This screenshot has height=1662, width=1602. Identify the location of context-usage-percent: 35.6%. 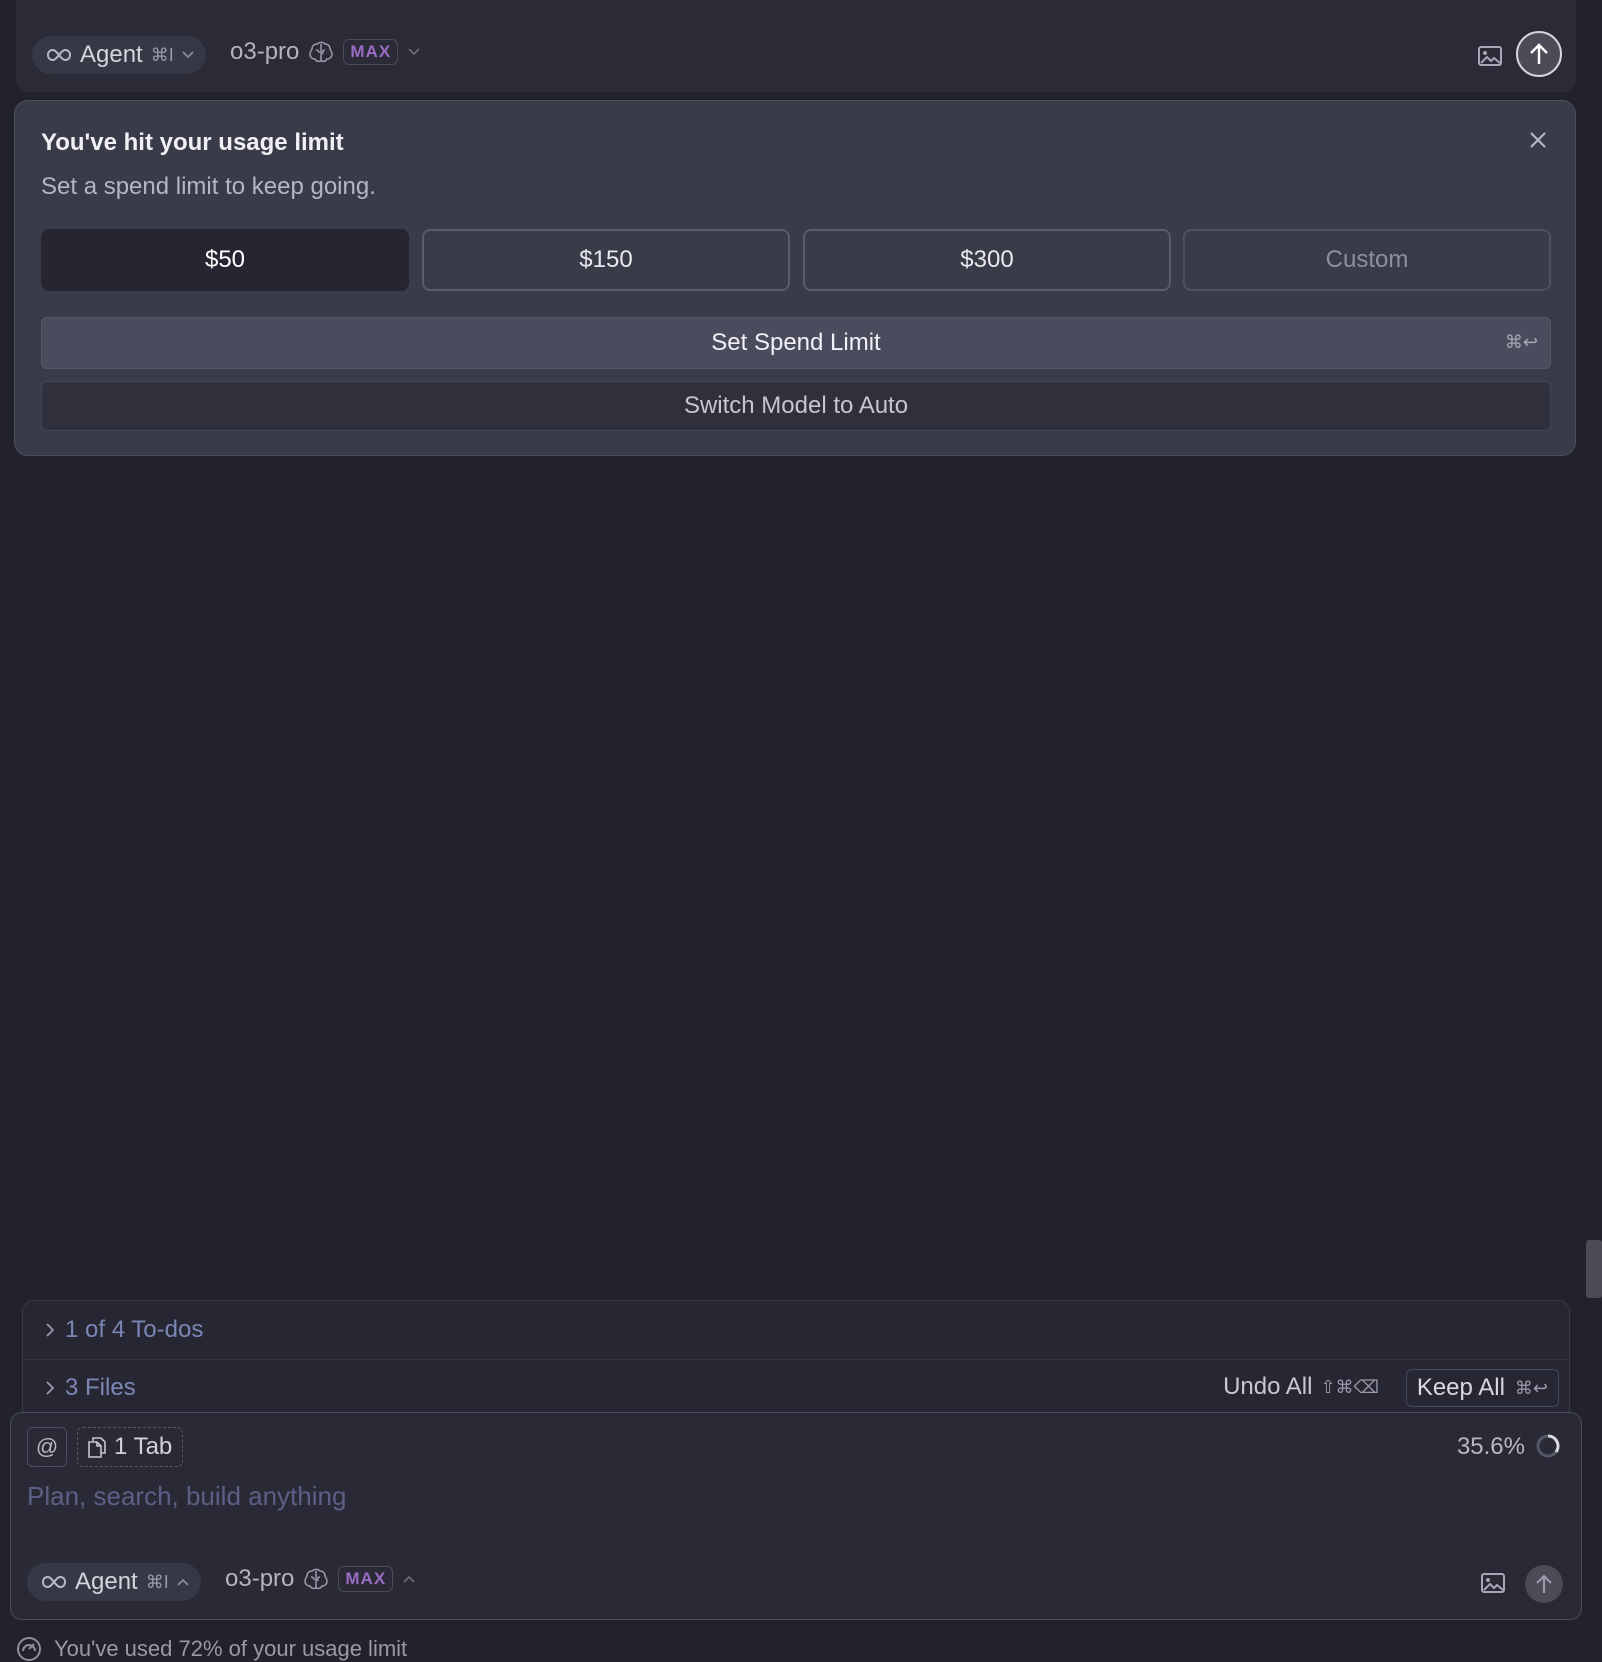
(1490, 1446).